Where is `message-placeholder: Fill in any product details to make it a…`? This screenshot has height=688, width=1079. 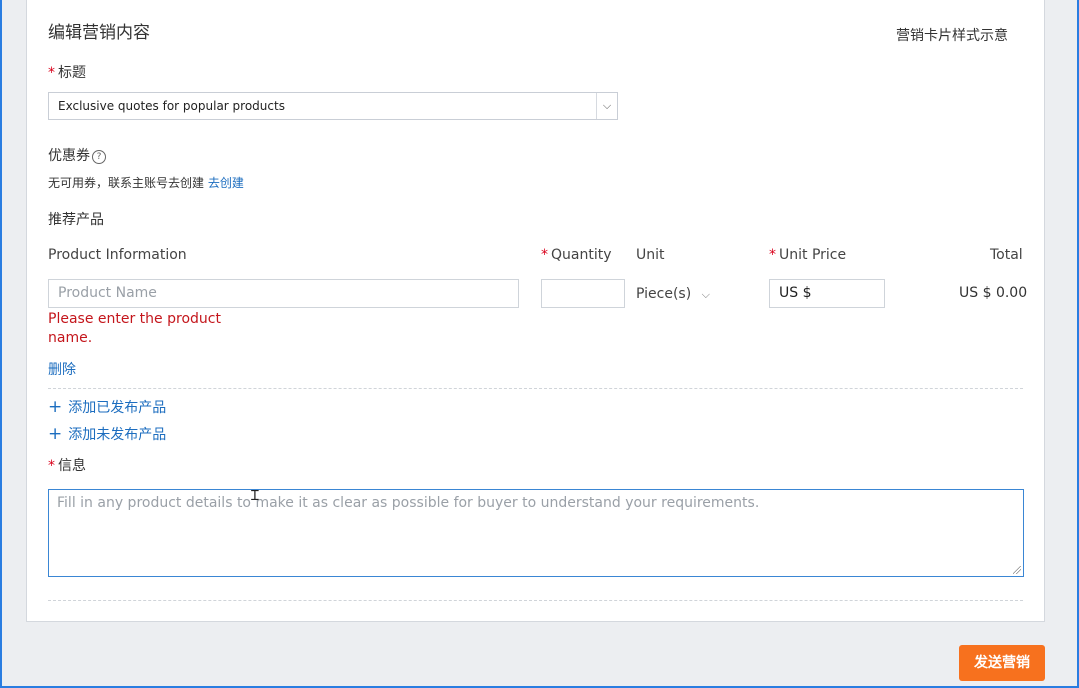 message-placeholder: Fill in any product details to make it a… is located at coordinates (408, 503).